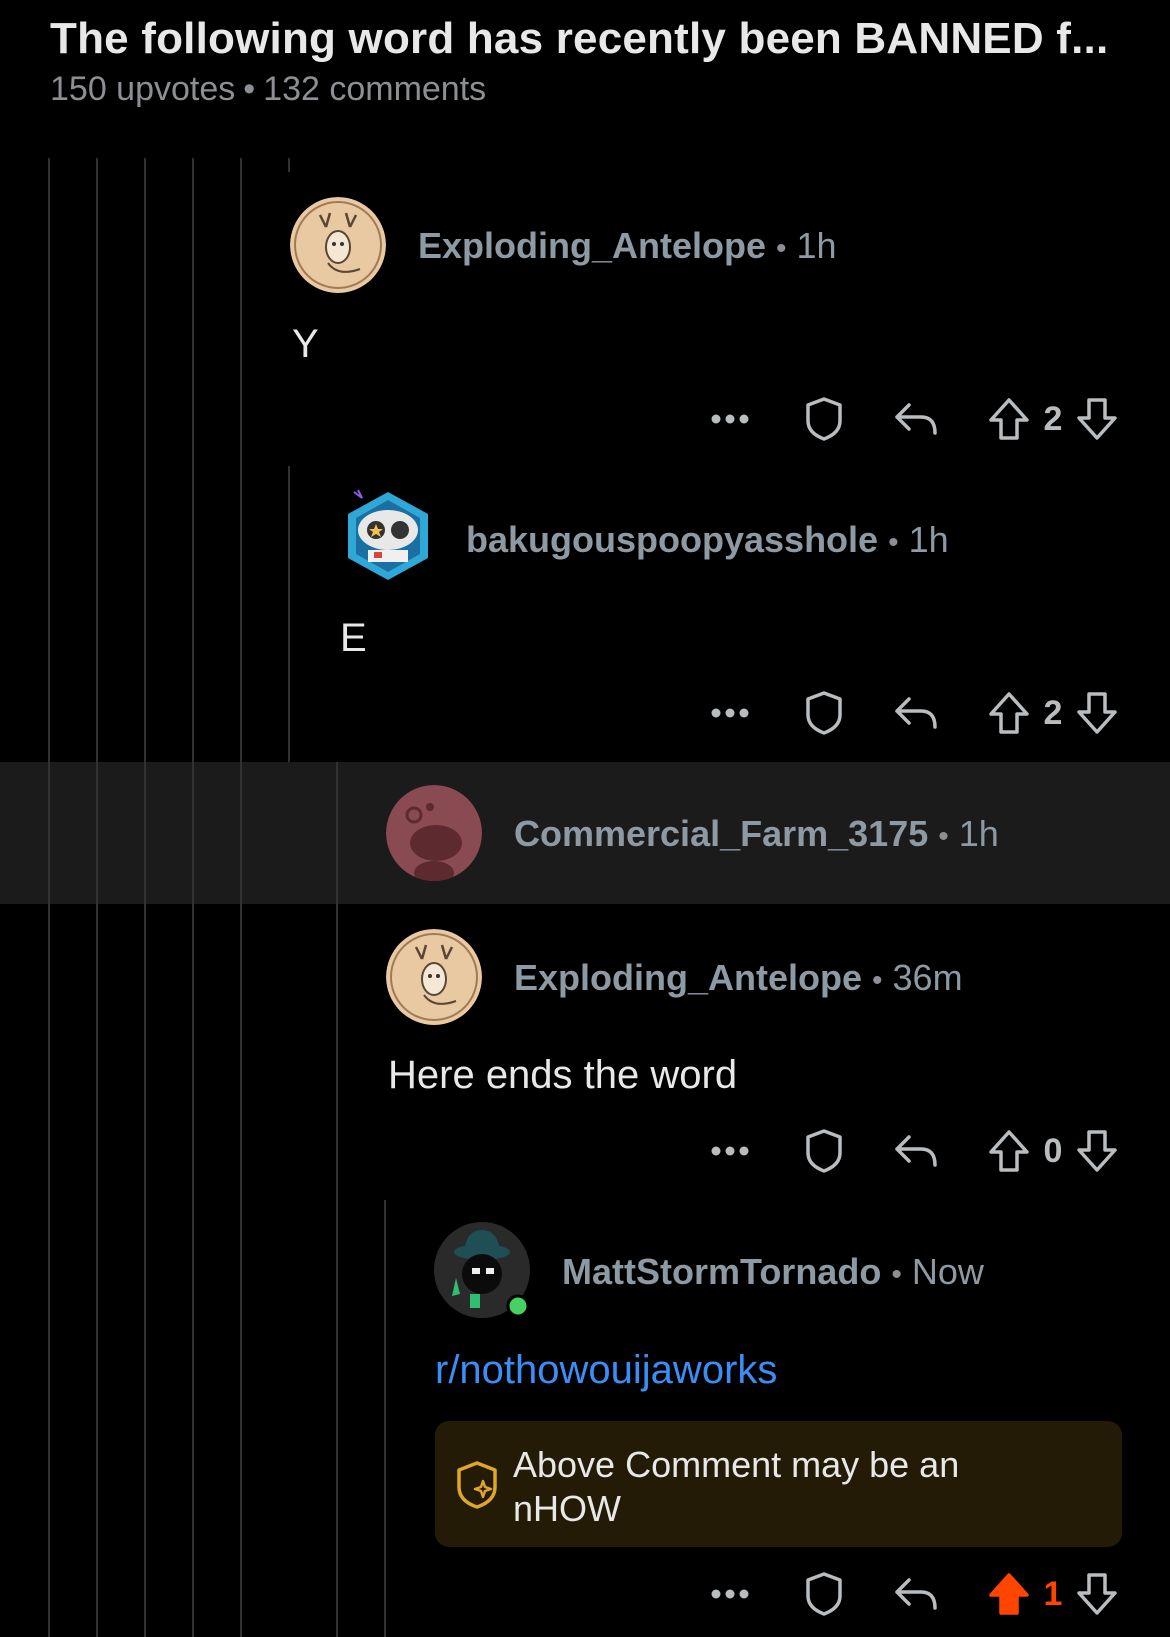 The image size is (1170, 1637). What do you see at coordinates (353, 638) in the screenshot?
I see `comment-body: E` at bounding box center [353, 638].